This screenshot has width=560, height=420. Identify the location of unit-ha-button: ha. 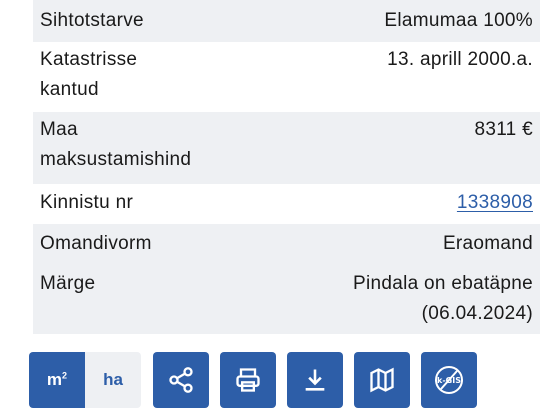
(113, 380).